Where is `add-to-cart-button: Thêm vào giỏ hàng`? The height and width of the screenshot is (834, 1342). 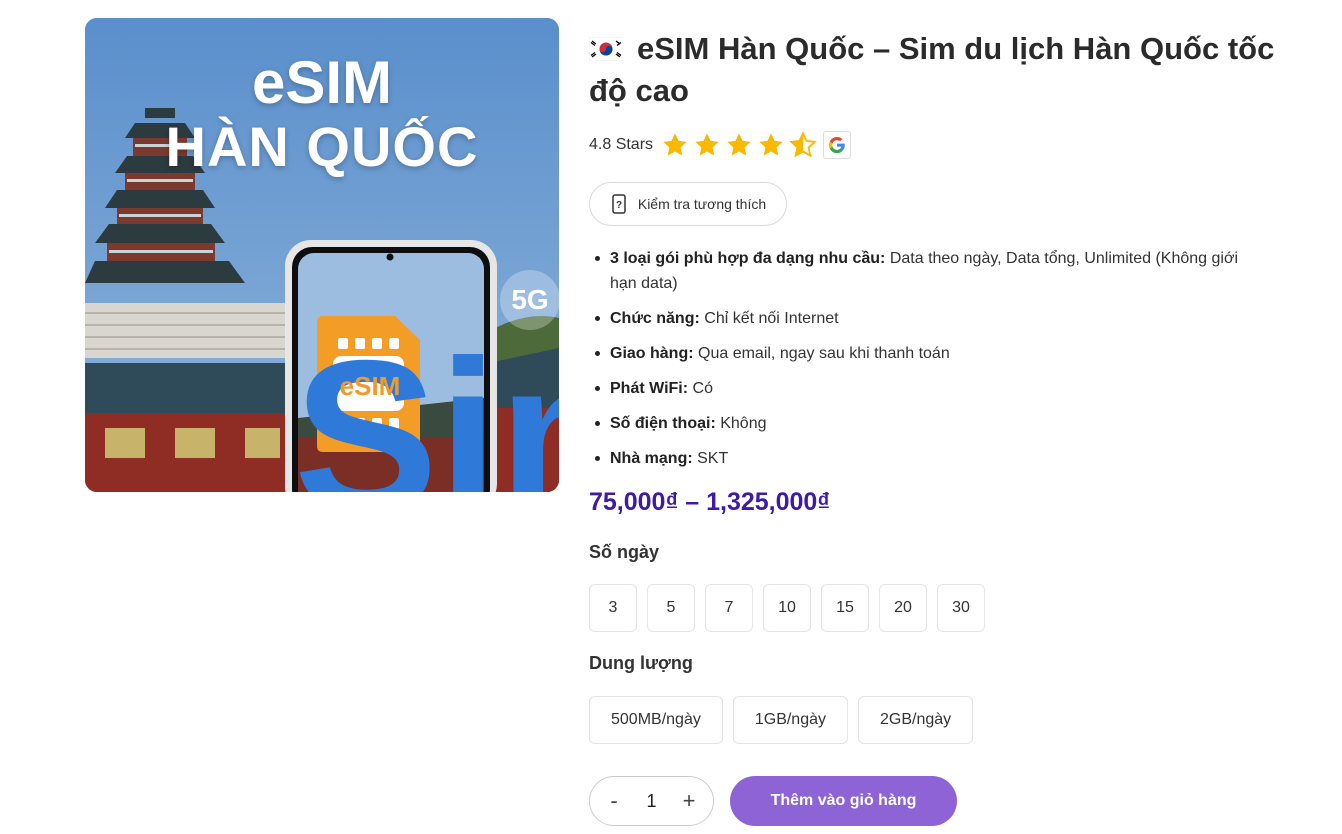
add-to-cart-button: Thêm vào giỏ hàng is located at coordinates (843, 801).